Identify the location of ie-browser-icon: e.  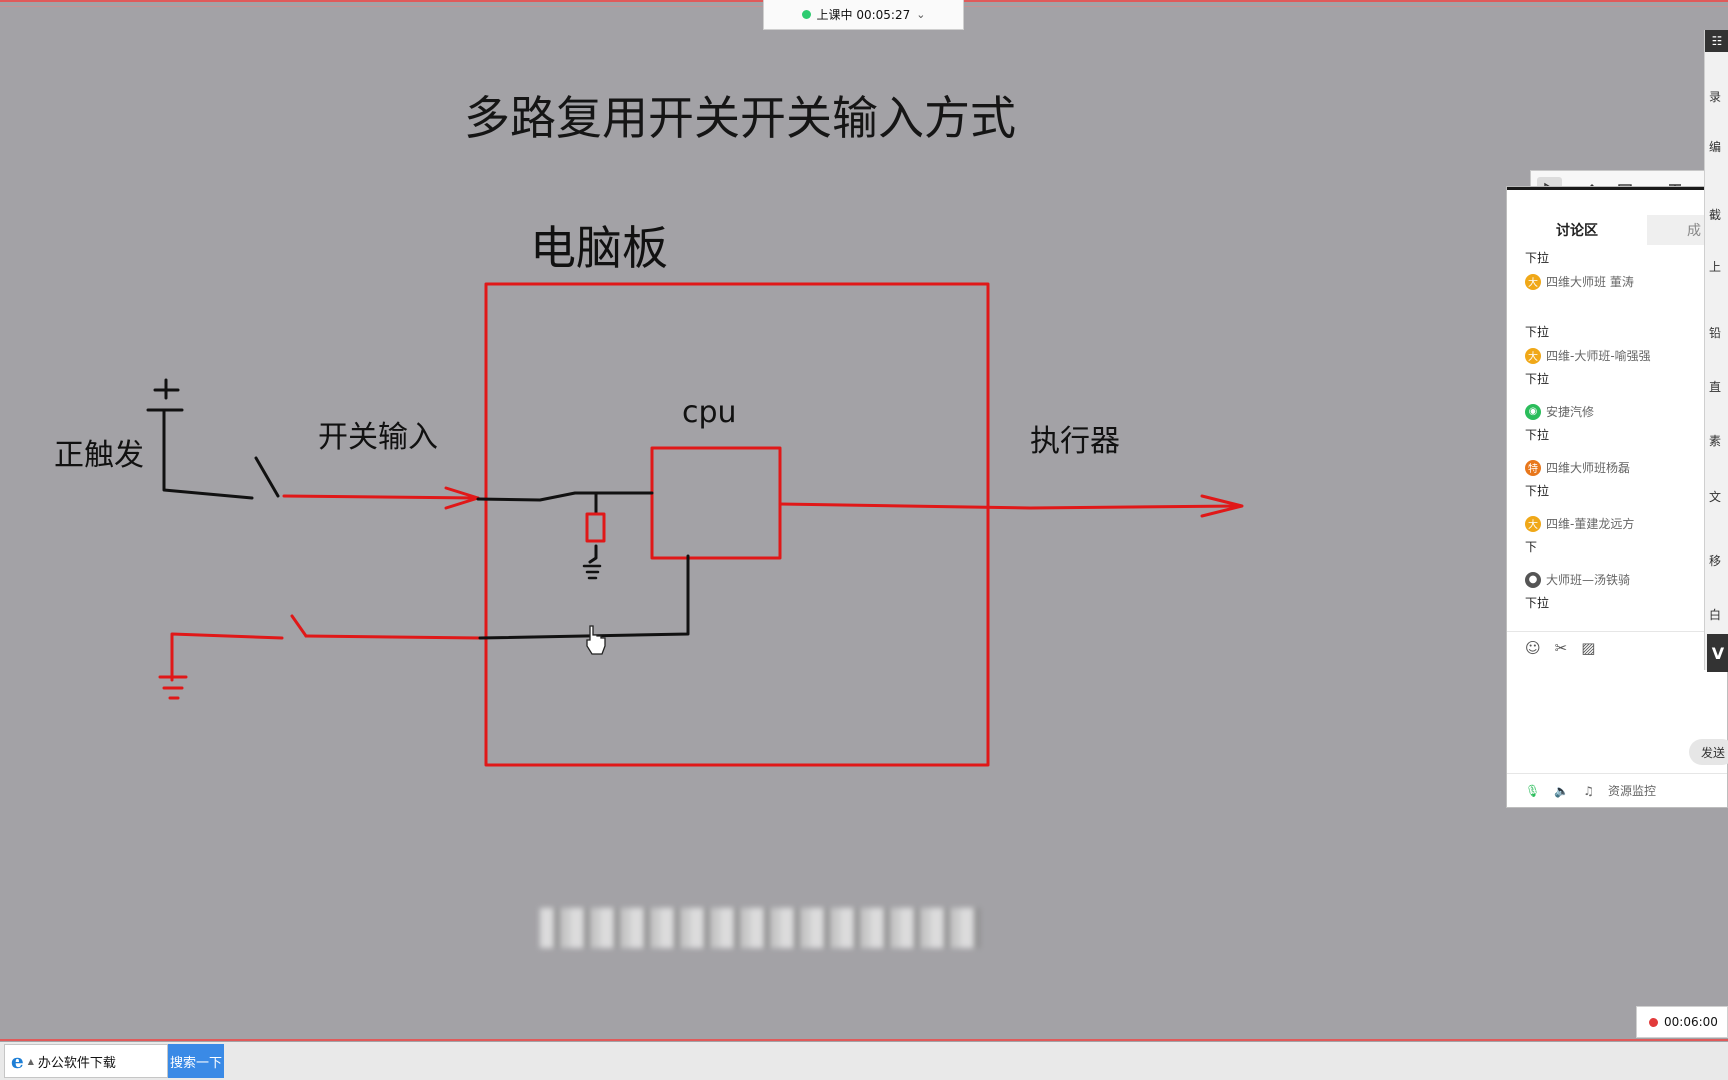
(17, 1061).